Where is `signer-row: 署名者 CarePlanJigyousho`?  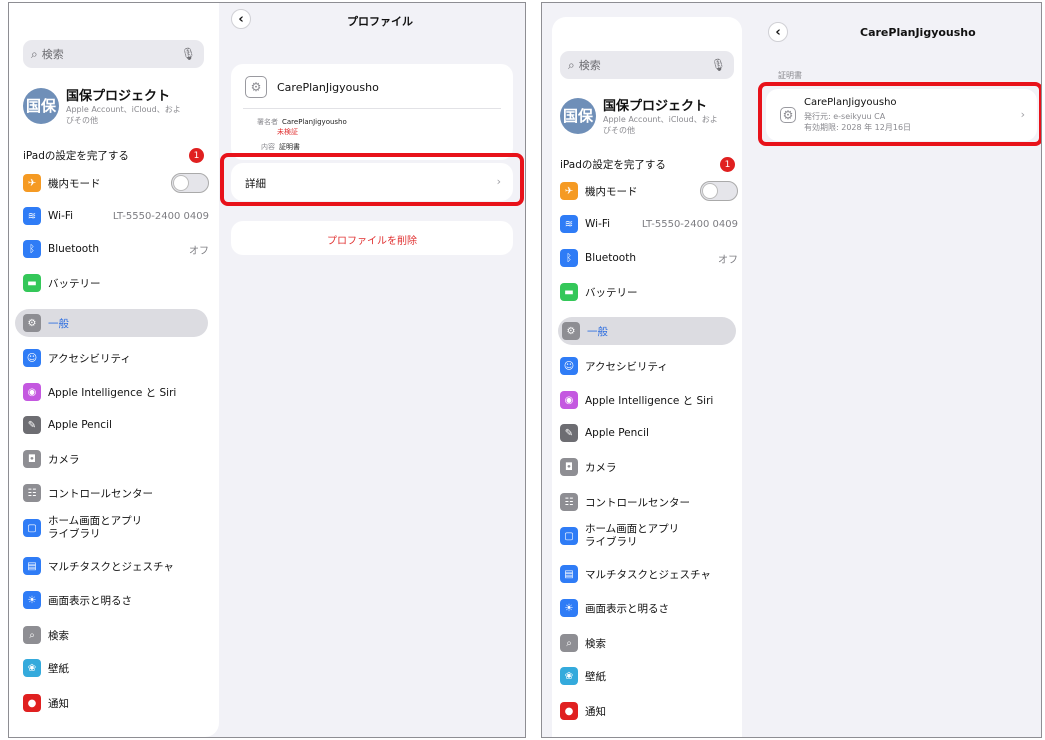
signer-row: 署名者 CarePlanJigyousho is located at coordinates (302, 122).